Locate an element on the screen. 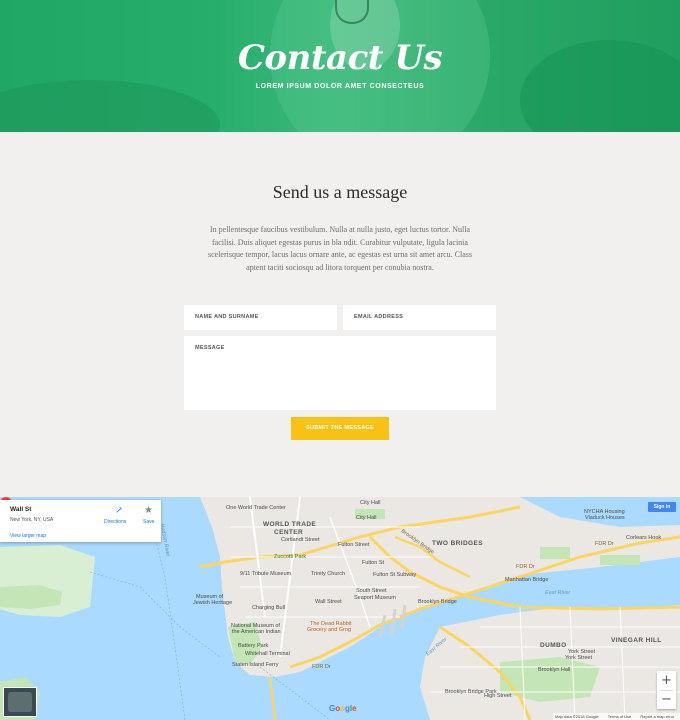 The image size is (680, 720). map-label: WORLD TRADE is located at coordinates (290, 524).